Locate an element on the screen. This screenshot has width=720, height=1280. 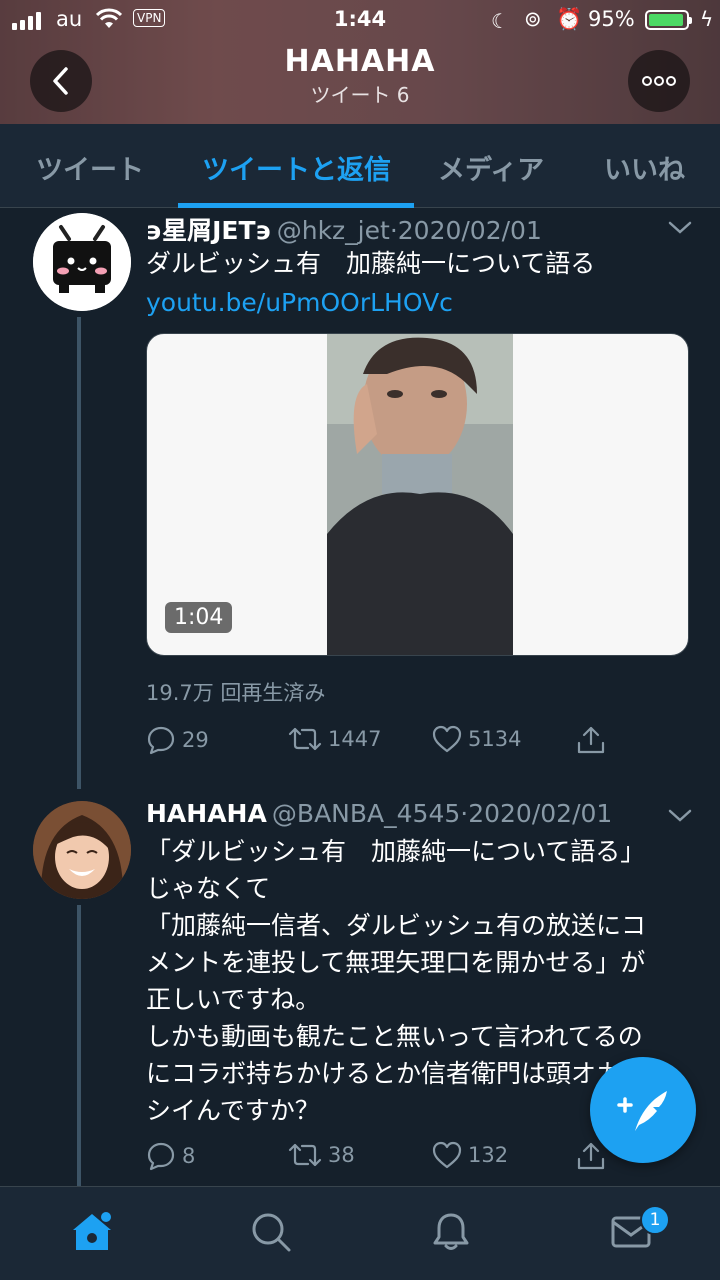
tweet-actions: 8 38 132 is located at coordinates (381, 1159).